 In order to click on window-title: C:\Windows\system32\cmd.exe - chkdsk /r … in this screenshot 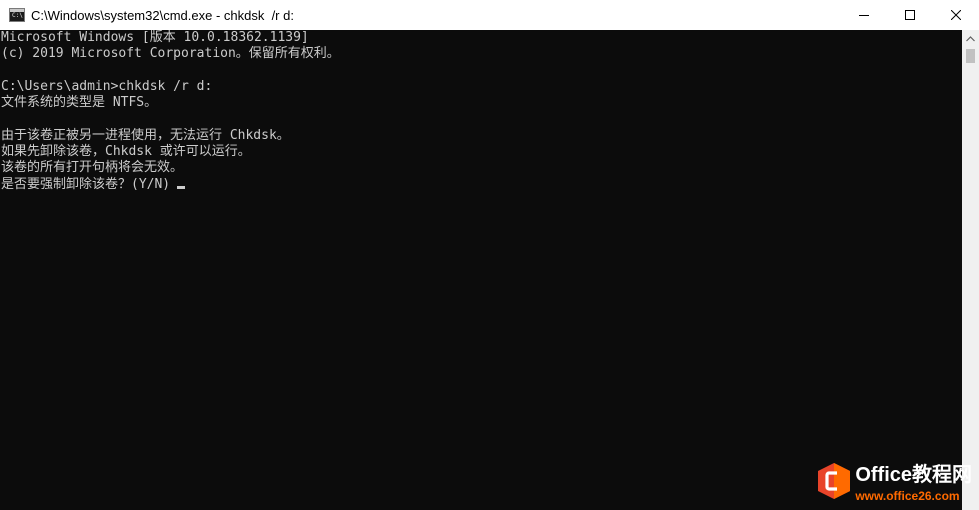, I will do `click(162, 15)`.